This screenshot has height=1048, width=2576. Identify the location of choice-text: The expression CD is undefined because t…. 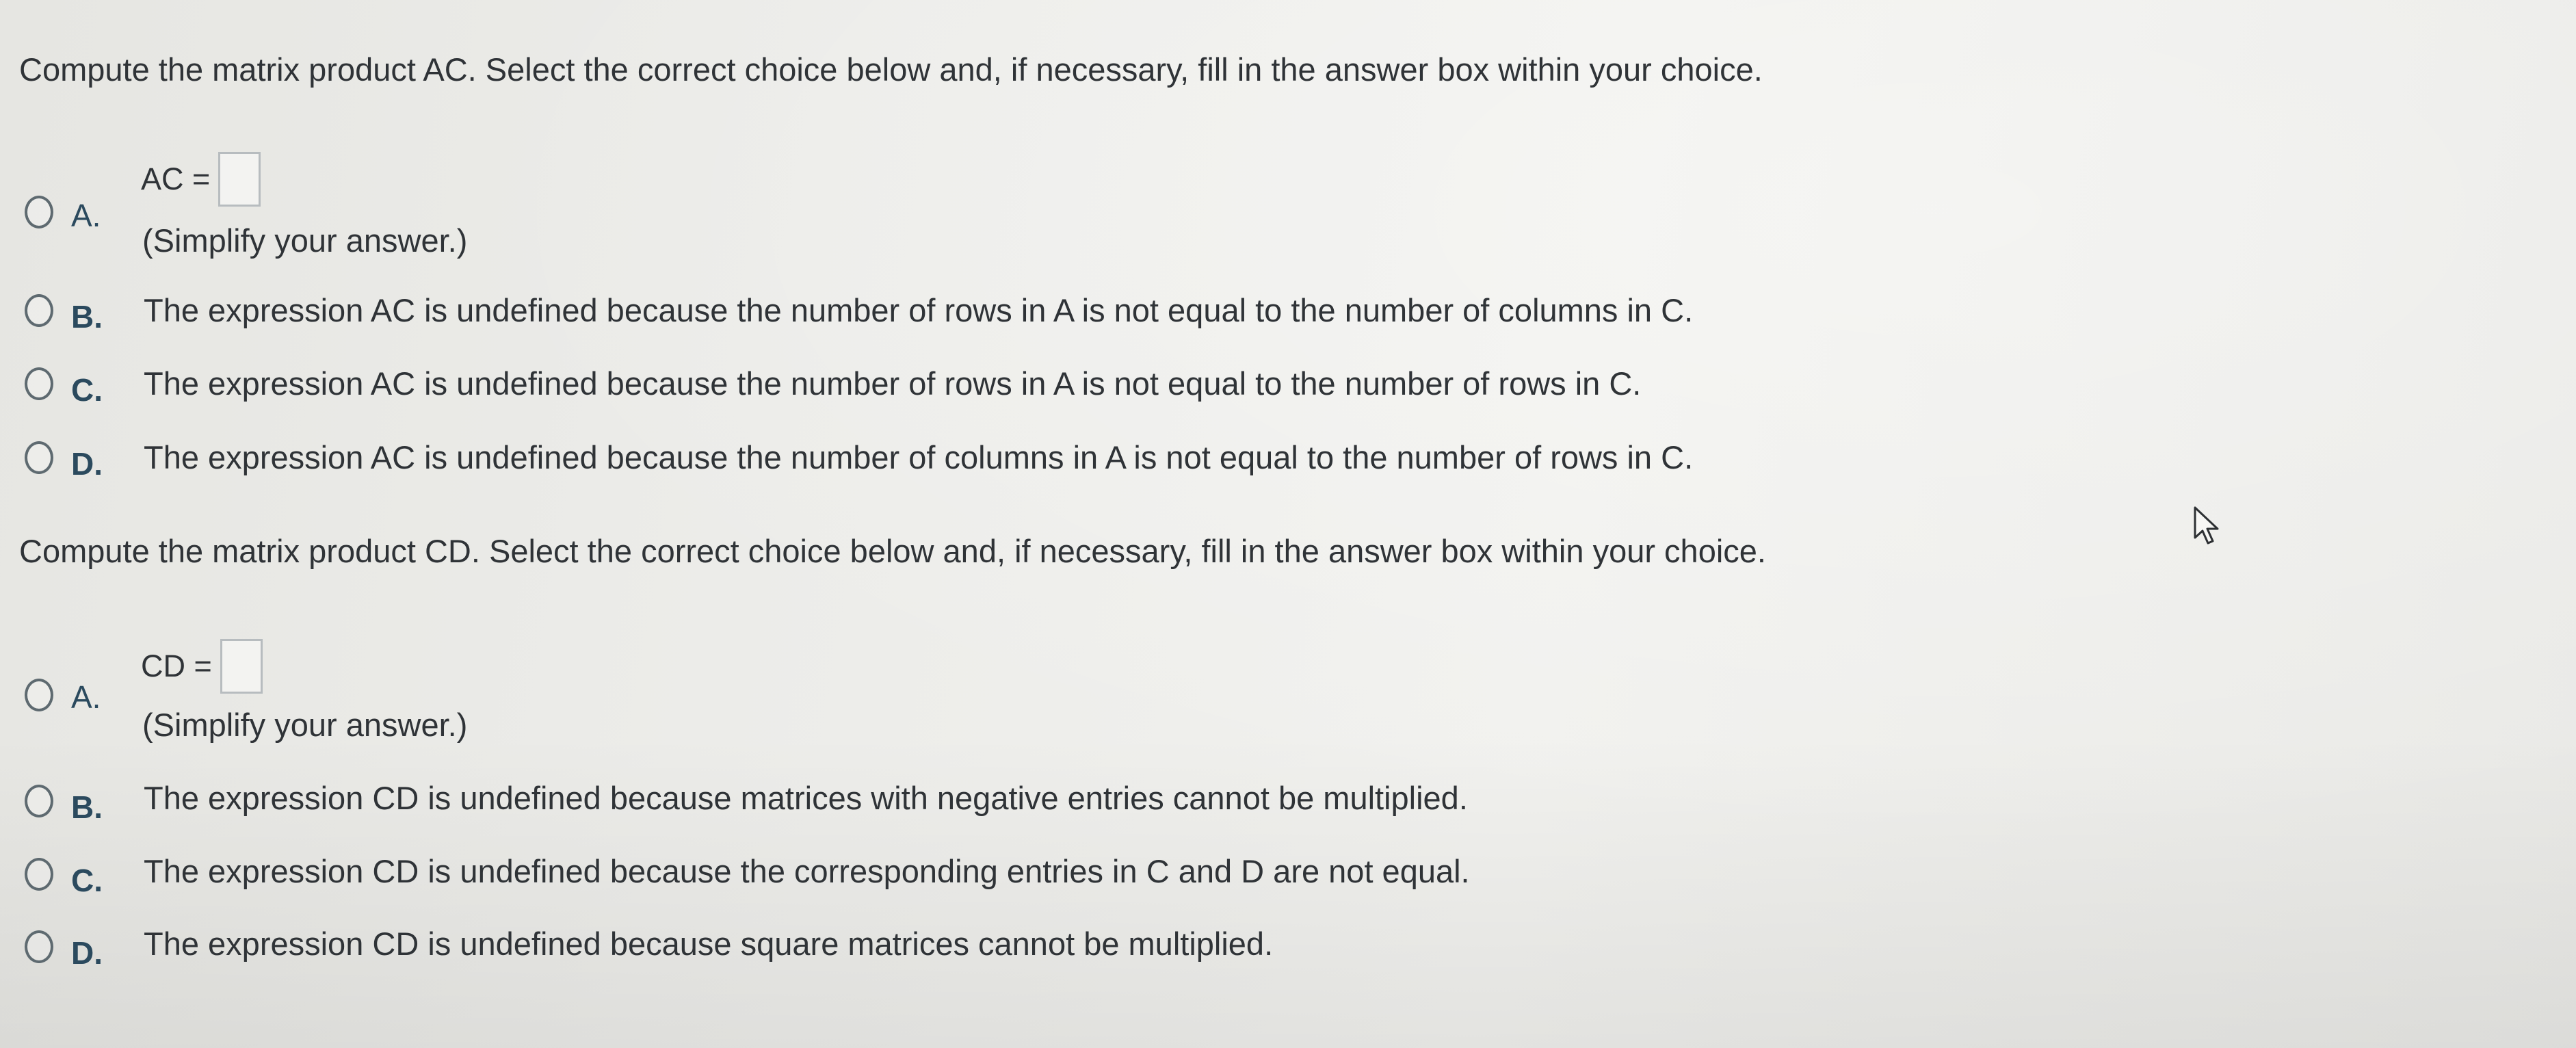
(807, 871).